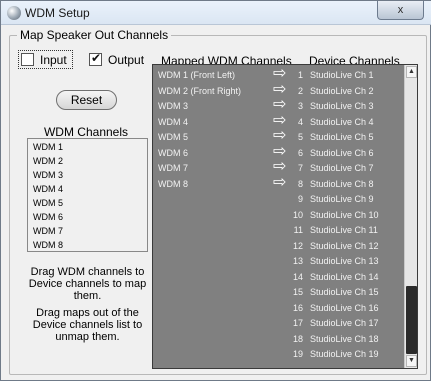 The width and height of the screenshot is (431, 381). I want to click on device-channel-number: 14, so click(297, 276).